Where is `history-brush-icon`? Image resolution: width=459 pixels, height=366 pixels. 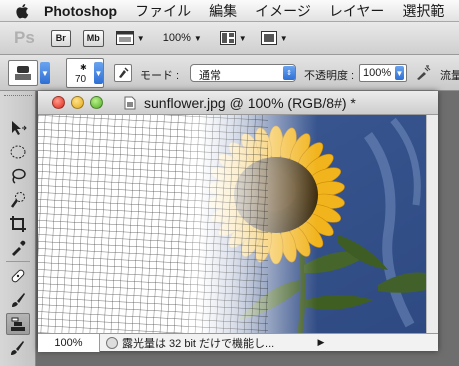
history-brush-icon is located at coordinates (17, 348).